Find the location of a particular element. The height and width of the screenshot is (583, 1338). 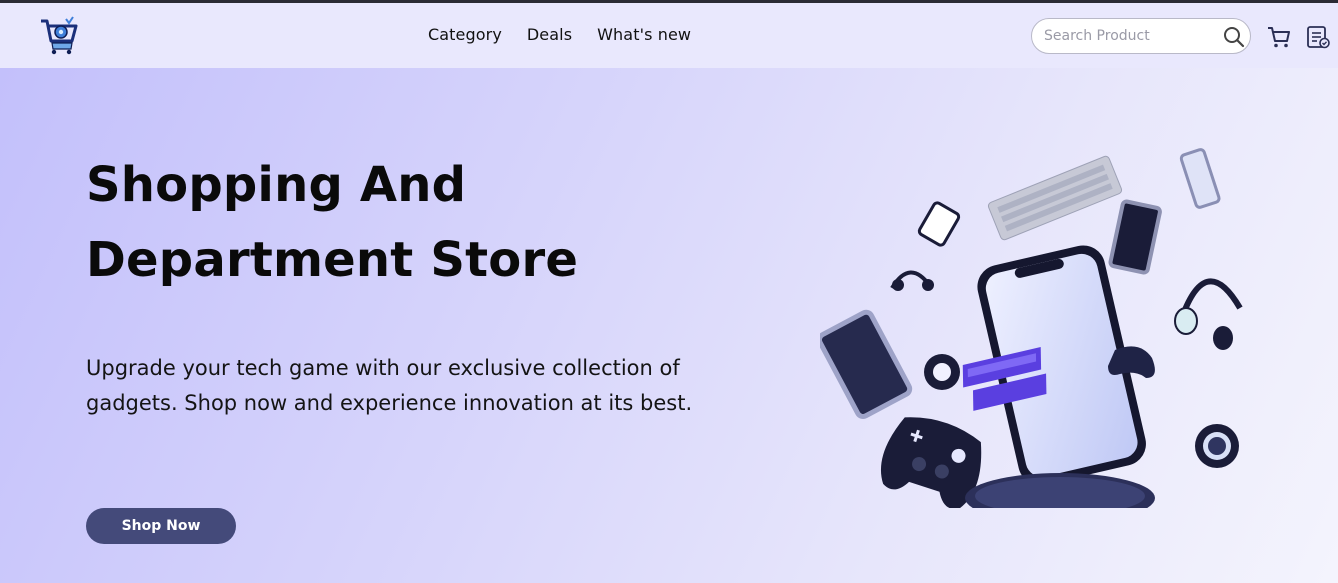

nav-deals-link: Deals is located at coordinates (549, 34).